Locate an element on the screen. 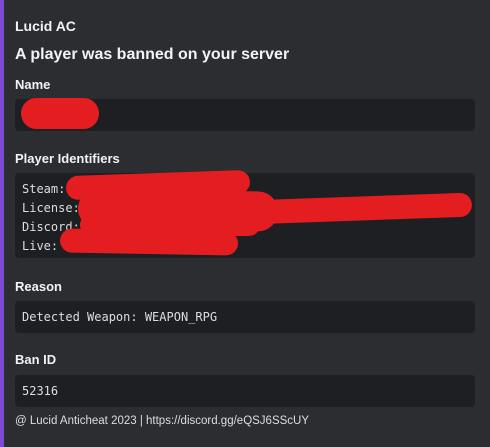 This screenshot has width=490, height=447. field-name-label: Name is located at coordinates (33, 84).